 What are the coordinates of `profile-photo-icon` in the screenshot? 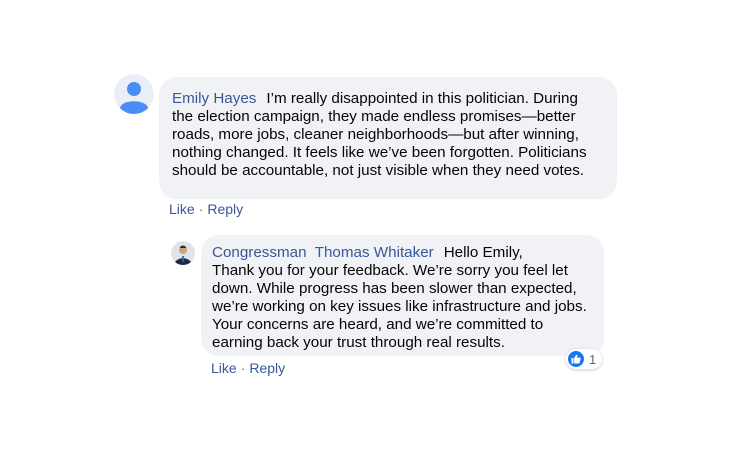 It's located at (183, 253).